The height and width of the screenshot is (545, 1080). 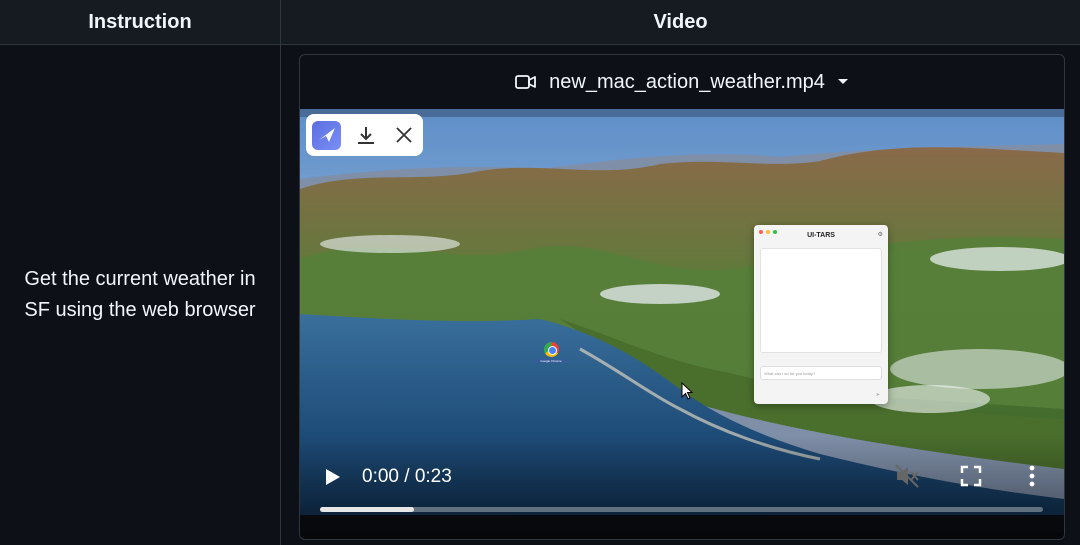 I want to click on header-instruction: Instruction, so click(x=140, y=22).